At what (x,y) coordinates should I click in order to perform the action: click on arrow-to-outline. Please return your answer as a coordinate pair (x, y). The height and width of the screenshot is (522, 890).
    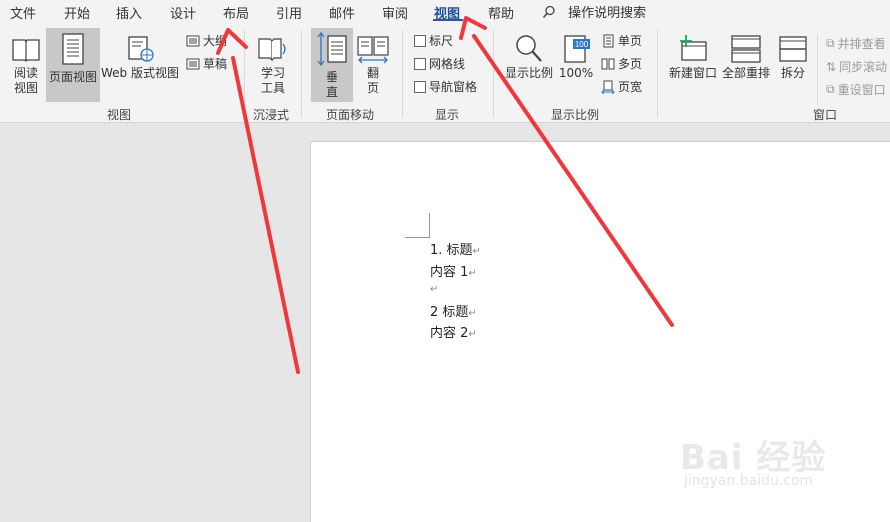
    Looking at the image, I should click on (258, 201).